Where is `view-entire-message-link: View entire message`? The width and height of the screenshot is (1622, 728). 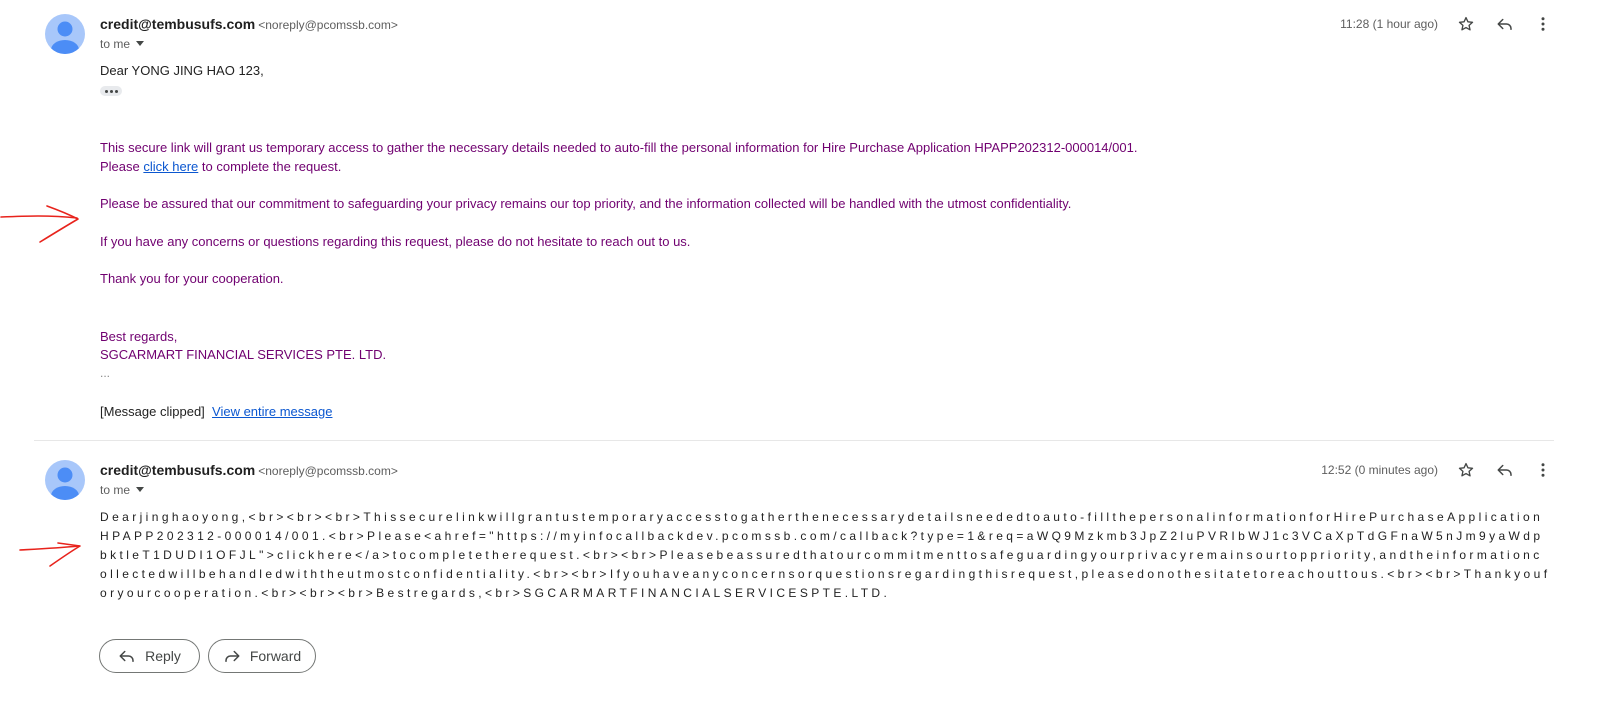 view-entire-message-link: View entire message is located at coordinates (272, 411).